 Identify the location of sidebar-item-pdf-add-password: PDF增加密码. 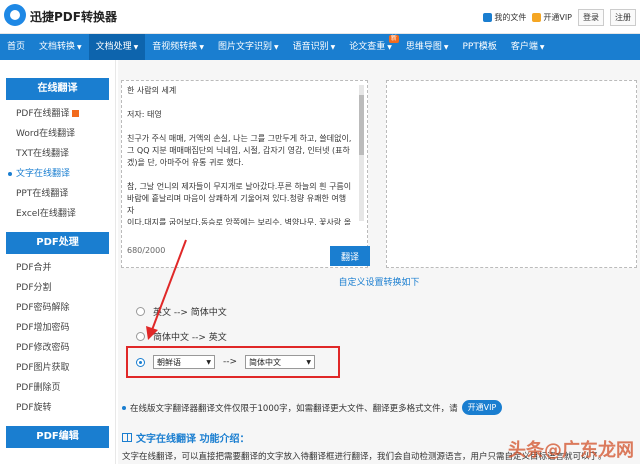
(57, 328).